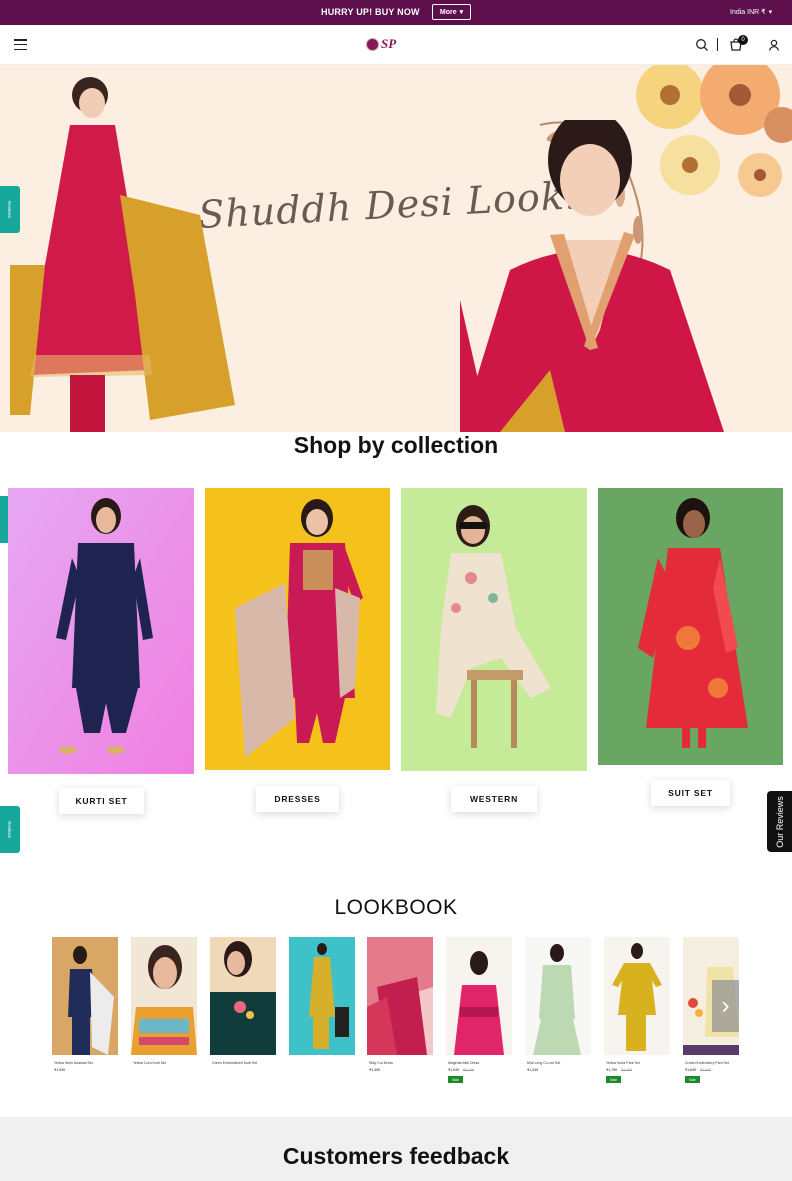  Describe the element at coordinates (698, 1070) in the screenshot. I see `lookbook-item-price: ₹1,649 ₹2,649` at that location.